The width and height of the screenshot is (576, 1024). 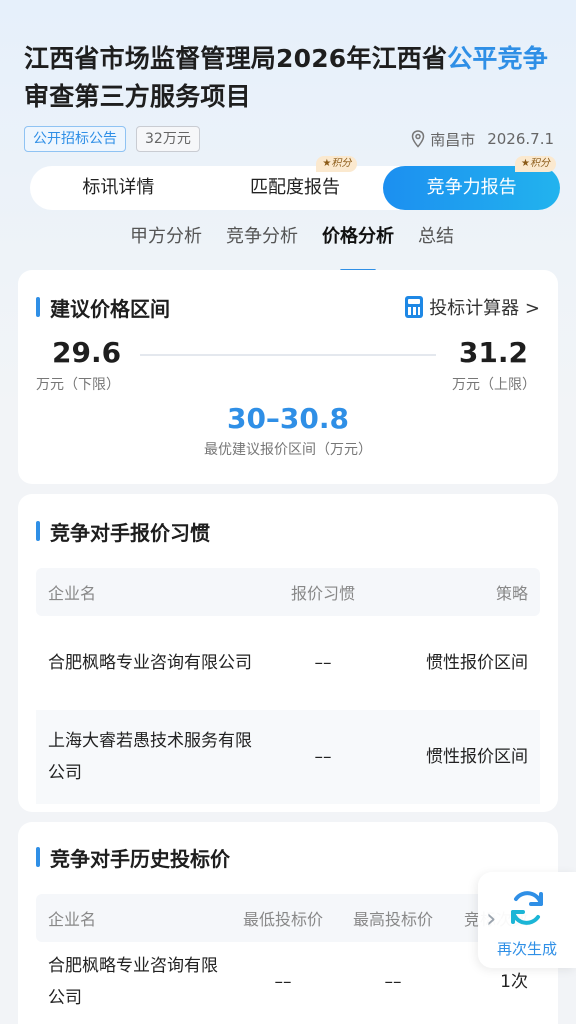 I want to click on card-title: 竞争对手历史投标价, so click(x=288, y=857).